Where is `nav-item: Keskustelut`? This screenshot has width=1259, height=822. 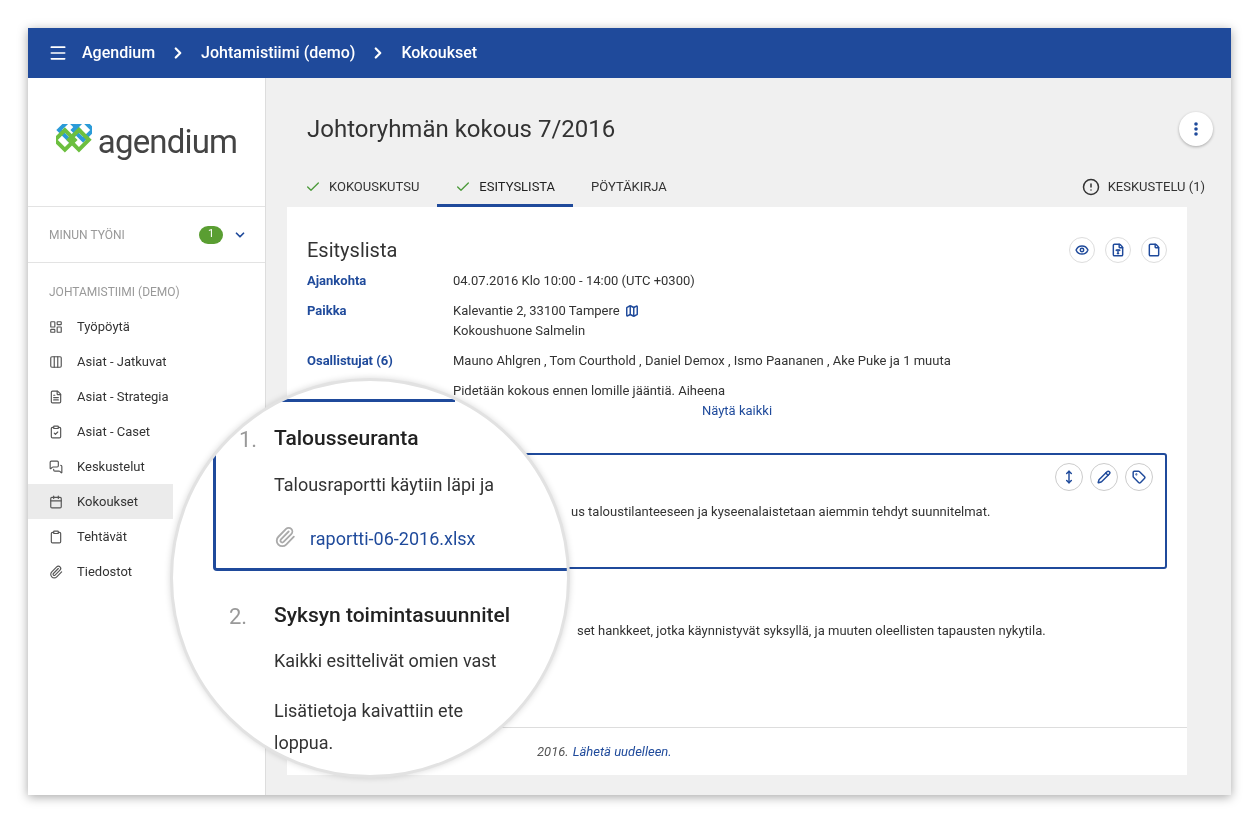
nav-item: Keskustelut is located at coordinates (100, 466).